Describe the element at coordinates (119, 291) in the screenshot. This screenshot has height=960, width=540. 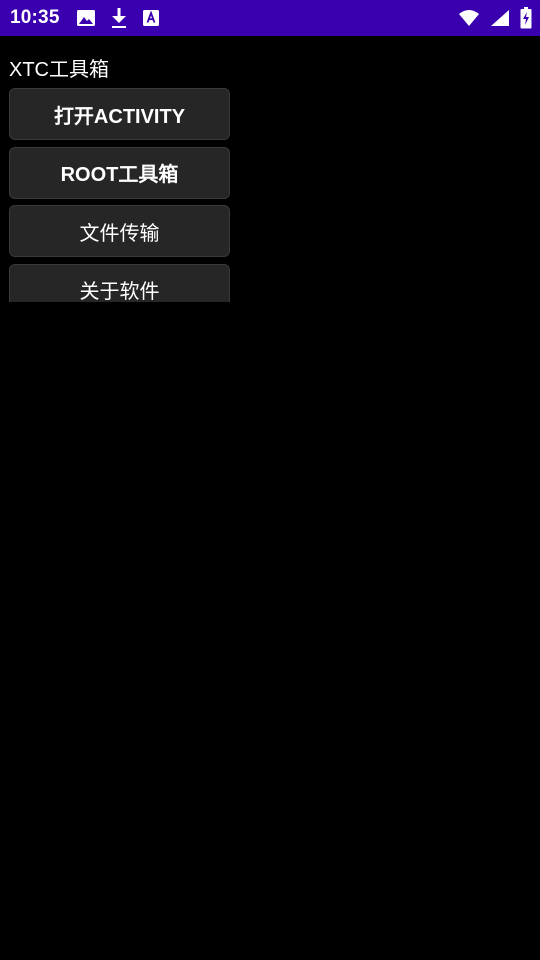
I see `about-software-label: 关于软件` at that location.